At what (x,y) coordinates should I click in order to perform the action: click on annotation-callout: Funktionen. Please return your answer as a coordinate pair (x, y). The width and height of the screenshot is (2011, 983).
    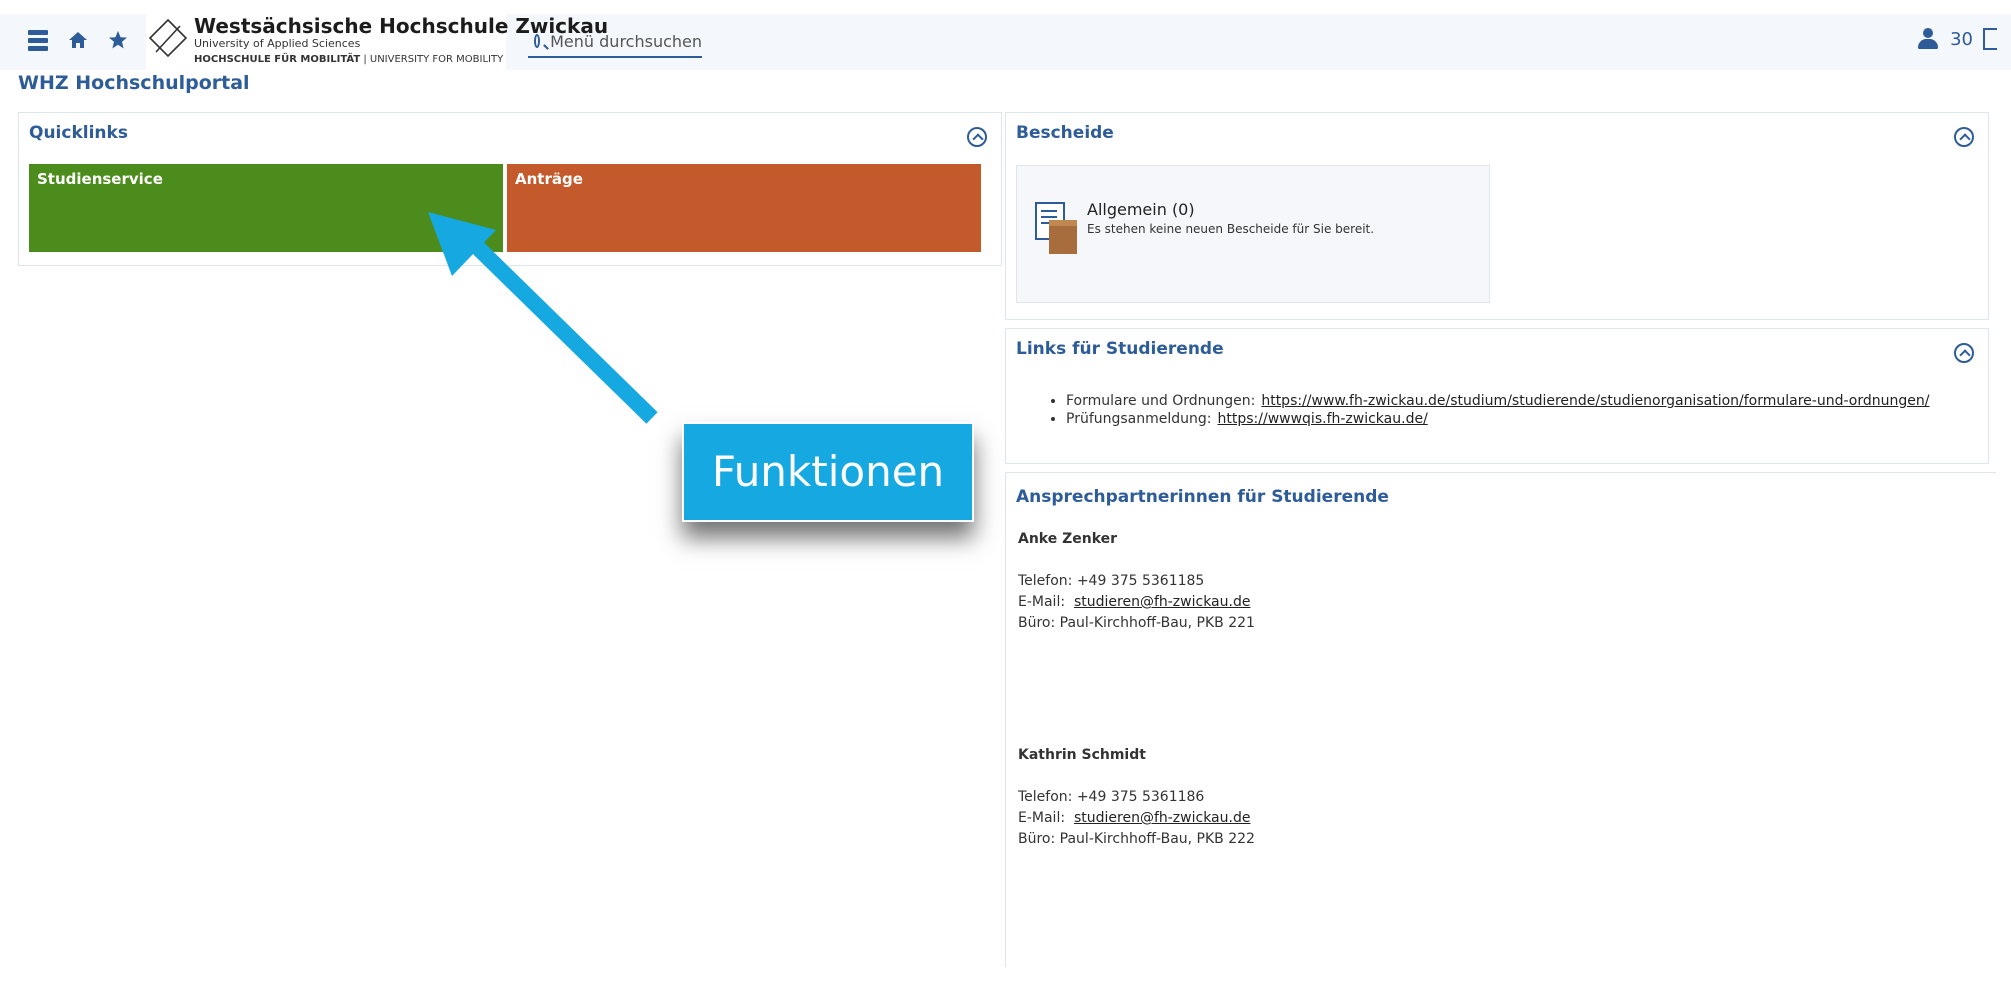
    Looking at the image, I should click on (828, 472).